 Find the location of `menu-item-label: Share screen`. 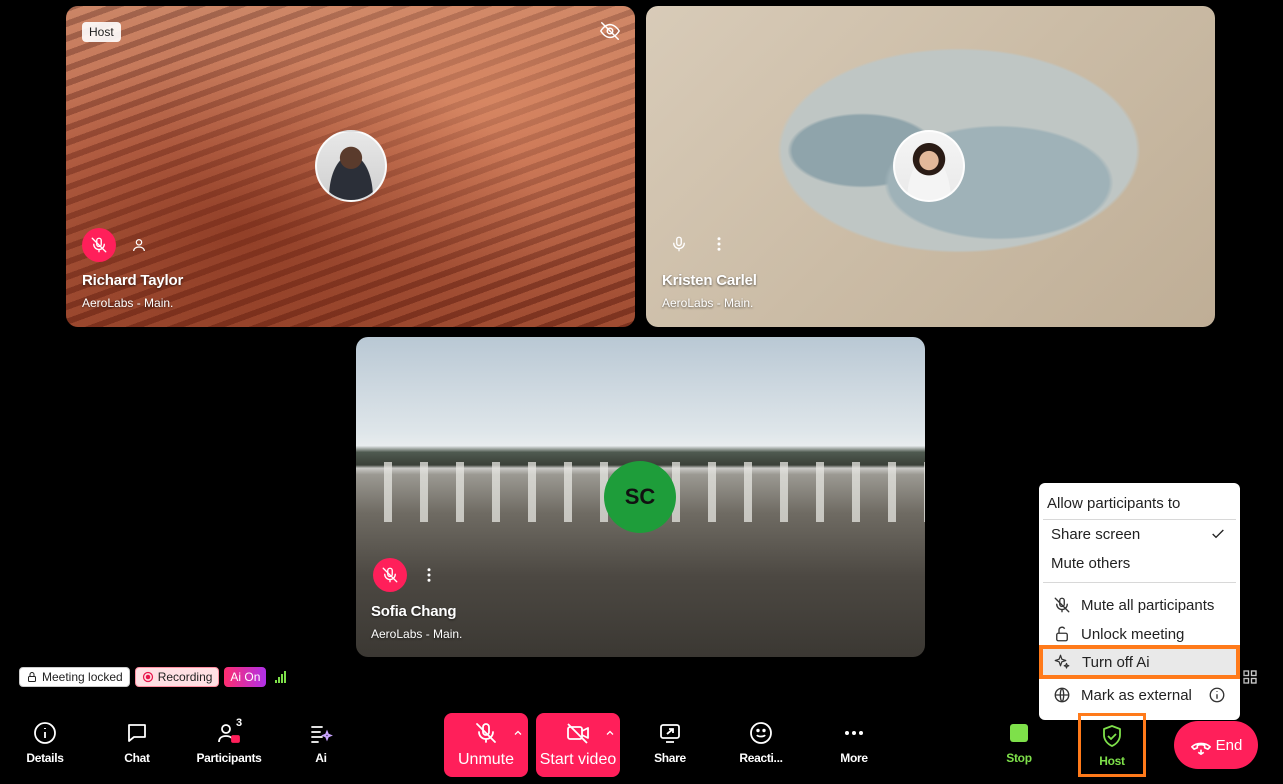

menu-item-label: Share screen is located at coordinates (1096, 534).